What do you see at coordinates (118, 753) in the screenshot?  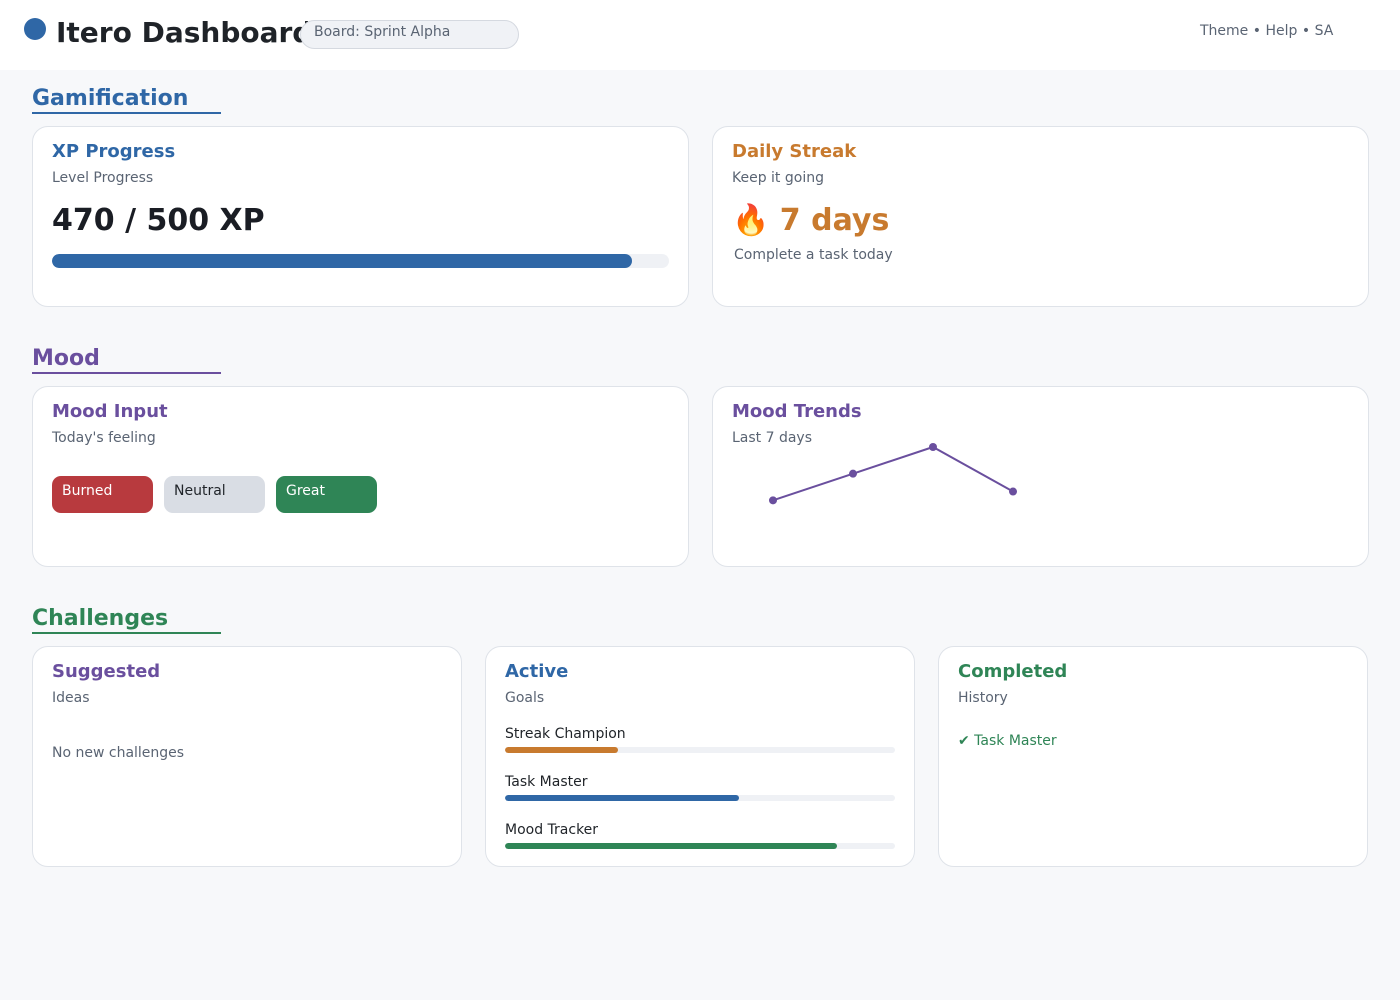 I see `empty-message: No new challenges` at bounding box center [118, 753].